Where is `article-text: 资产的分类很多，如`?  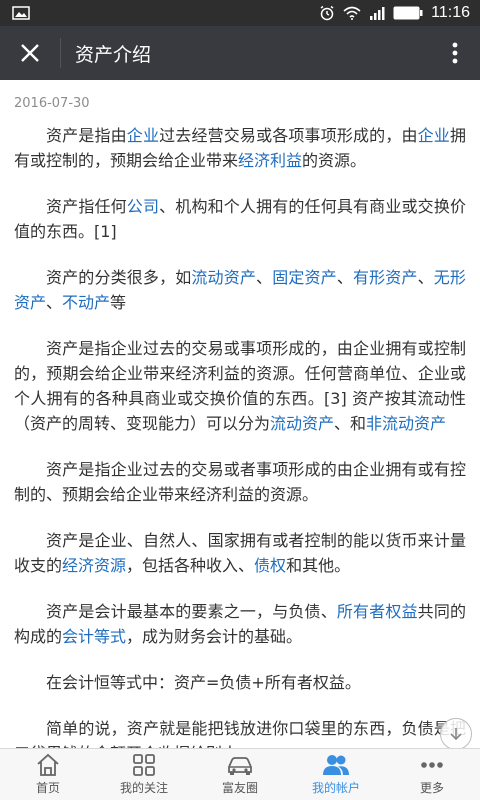
article-text: 资产的分类很多，如 is located at coordinates (119, 277).